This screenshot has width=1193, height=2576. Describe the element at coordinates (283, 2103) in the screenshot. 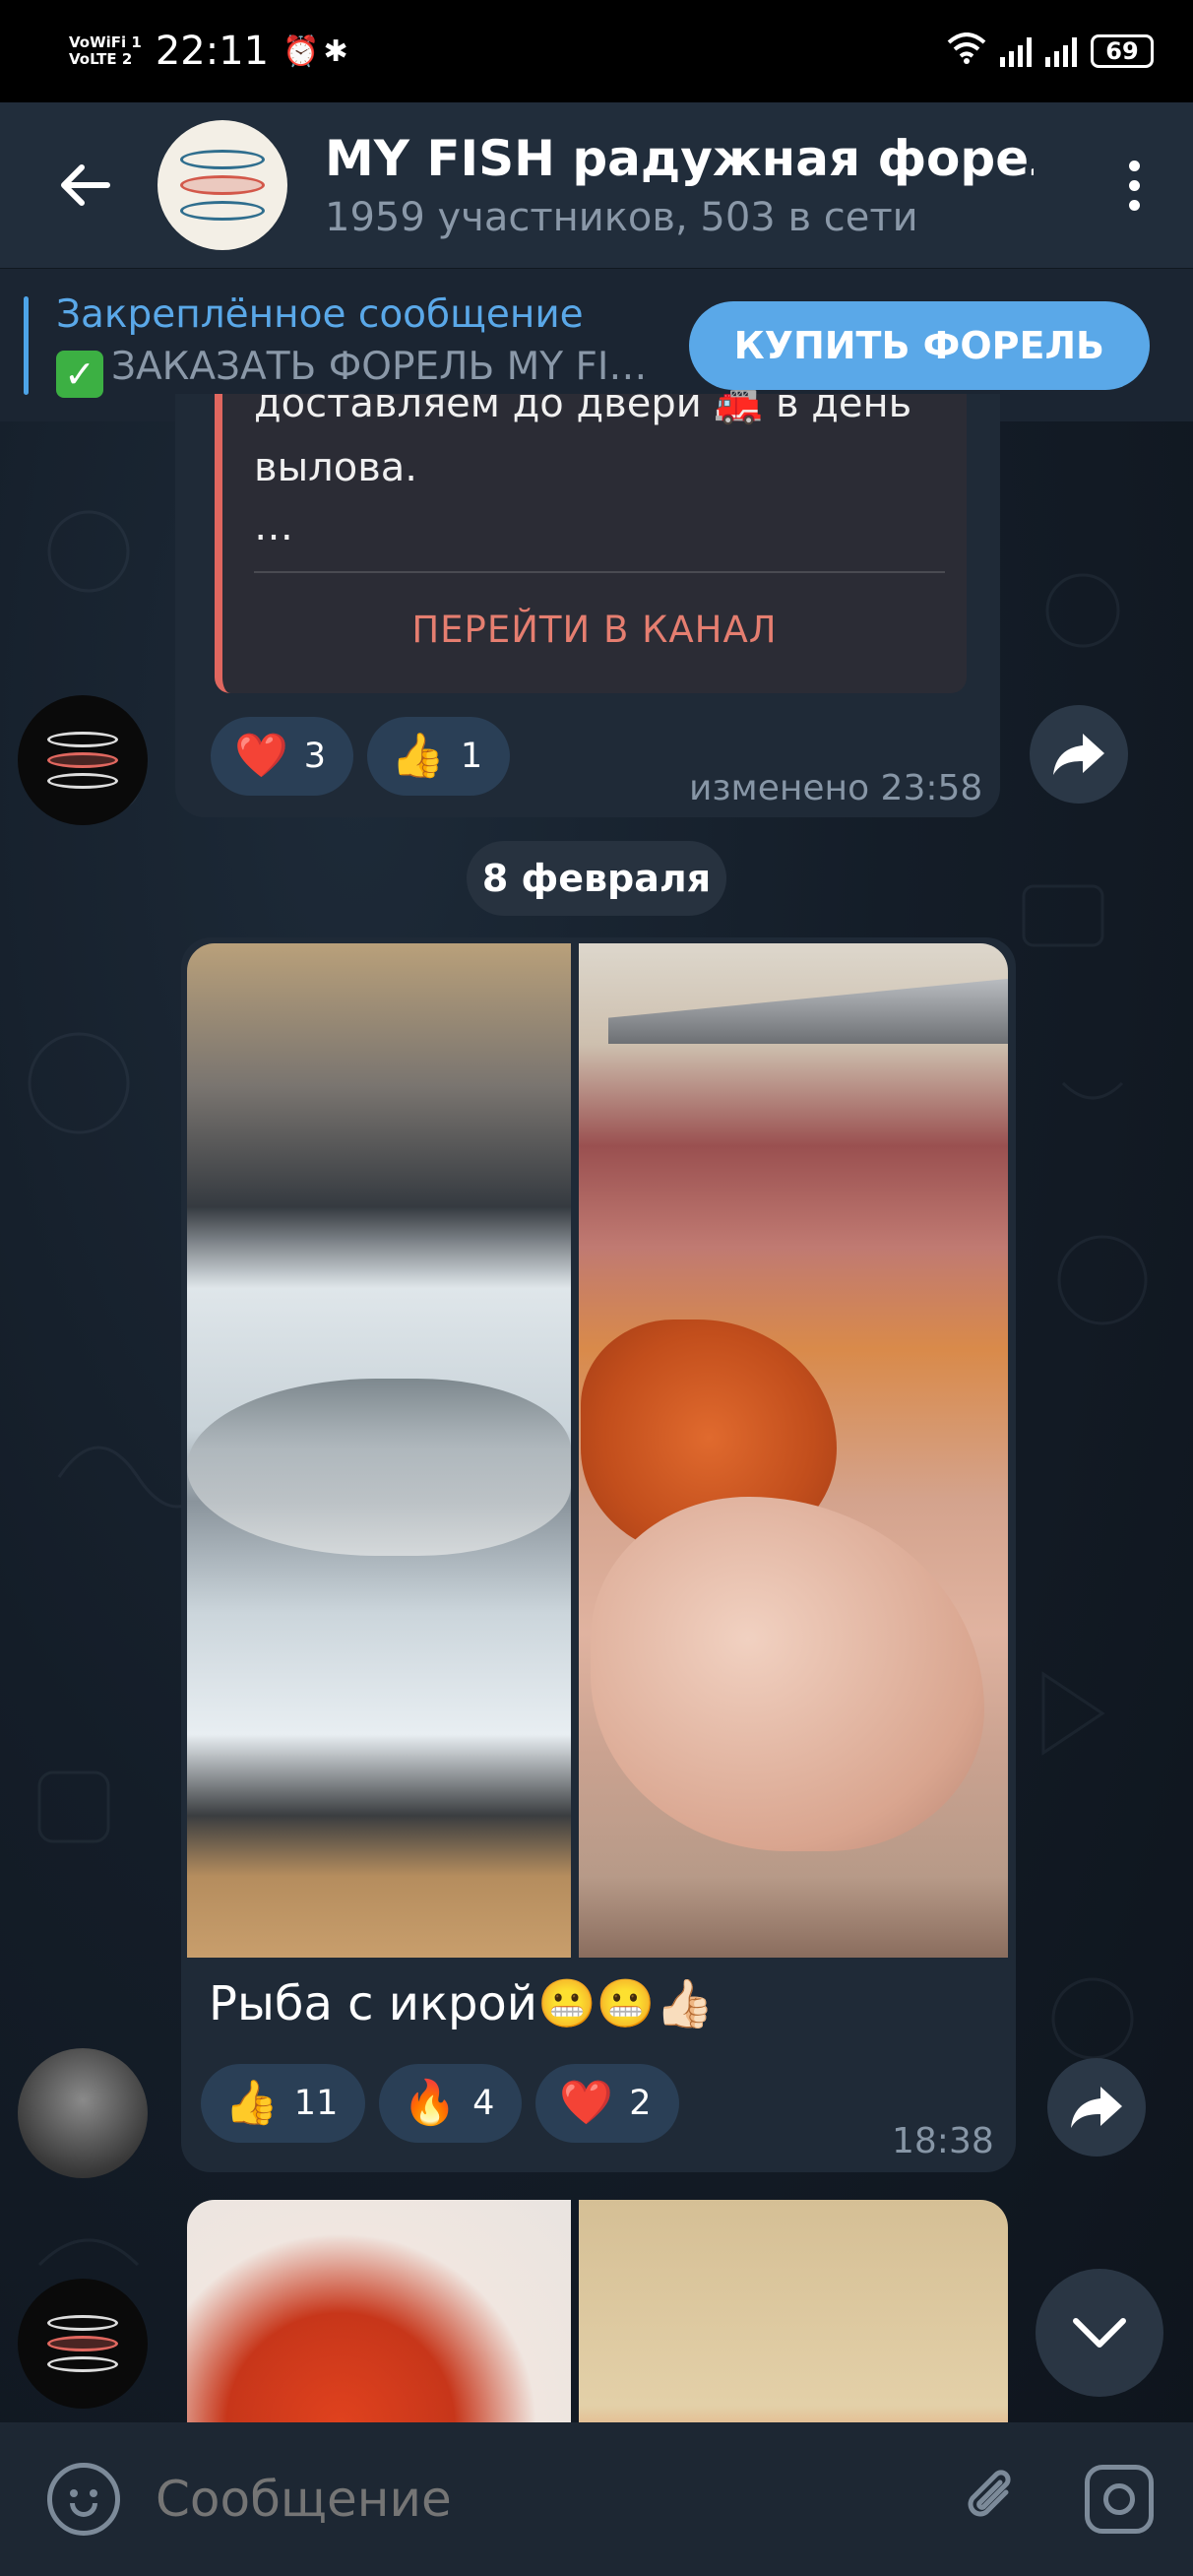

I see `reaction-thumbs-up: 👍 11` at that location.